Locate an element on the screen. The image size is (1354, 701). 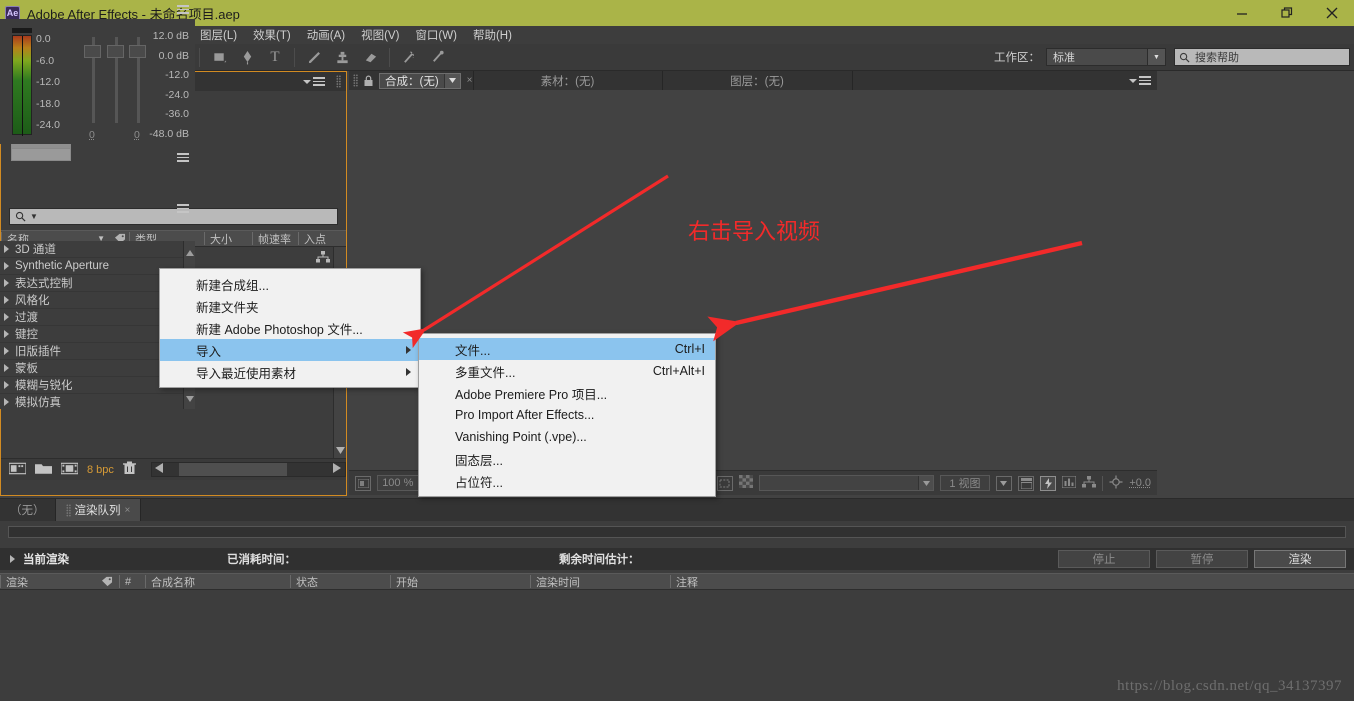
tab-render-queue: 渲染队列 × is located at coordinates (98, 510).